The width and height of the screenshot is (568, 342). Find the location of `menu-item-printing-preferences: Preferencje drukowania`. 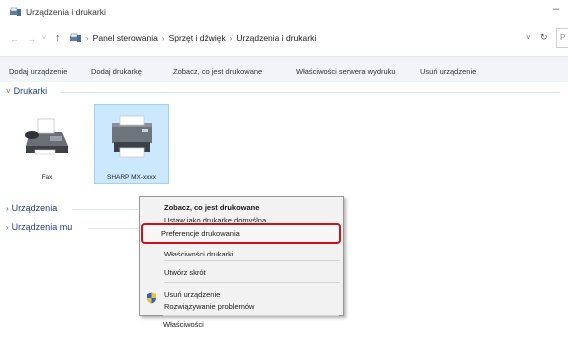

menu-item-printing-preferences: Preferencje drukowania is located at coordinates (241, 233).